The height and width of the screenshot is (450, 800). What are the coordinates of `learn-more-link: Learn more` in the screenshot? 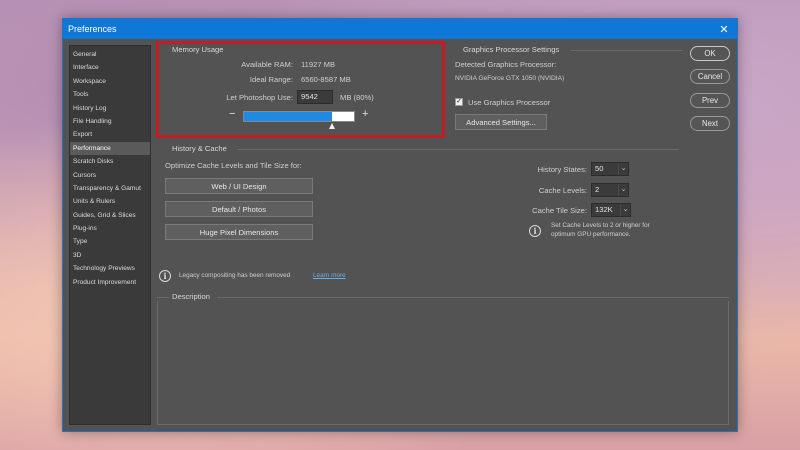 It's located at (329, 275).